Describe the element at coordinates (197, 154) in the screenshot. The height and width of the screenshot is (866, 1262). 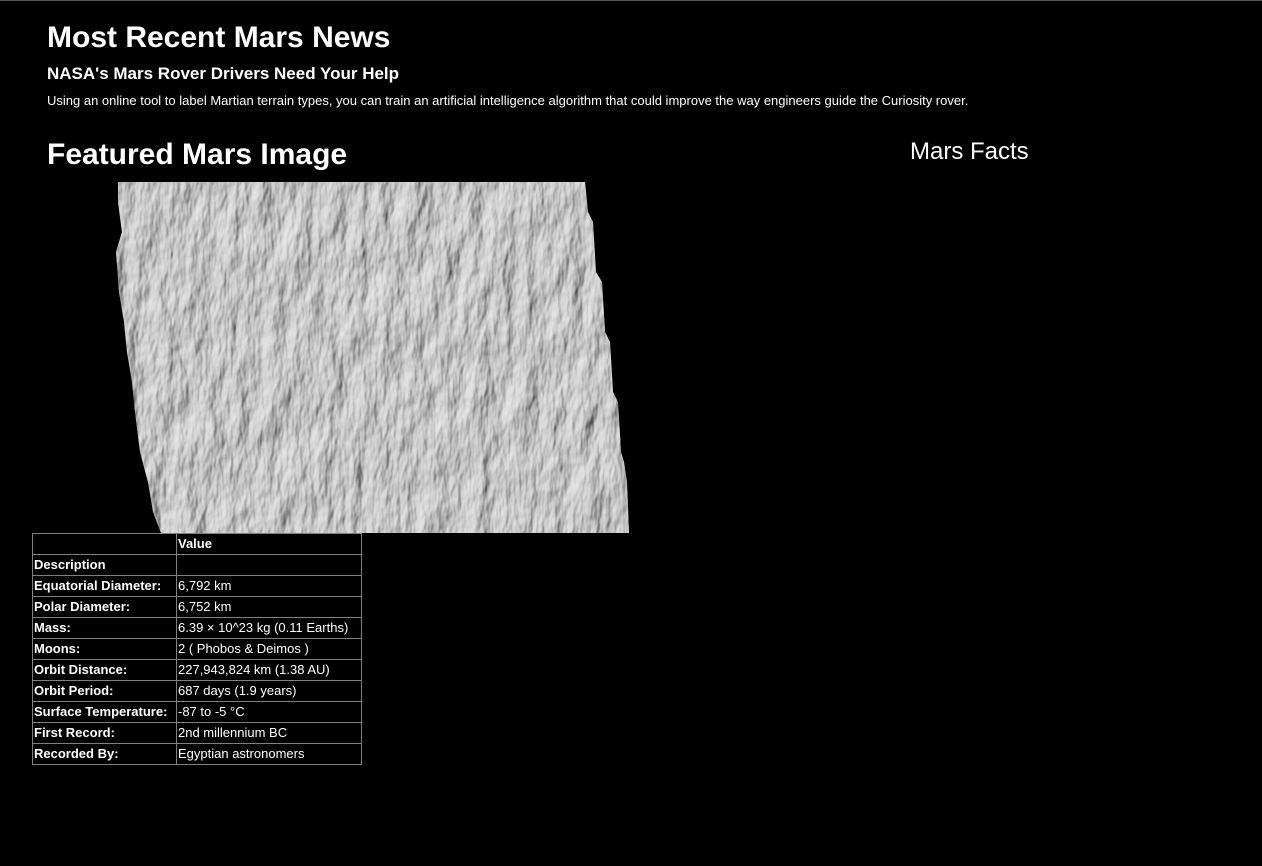
I see `featured-image-title: Featured Mars Image` at that location.